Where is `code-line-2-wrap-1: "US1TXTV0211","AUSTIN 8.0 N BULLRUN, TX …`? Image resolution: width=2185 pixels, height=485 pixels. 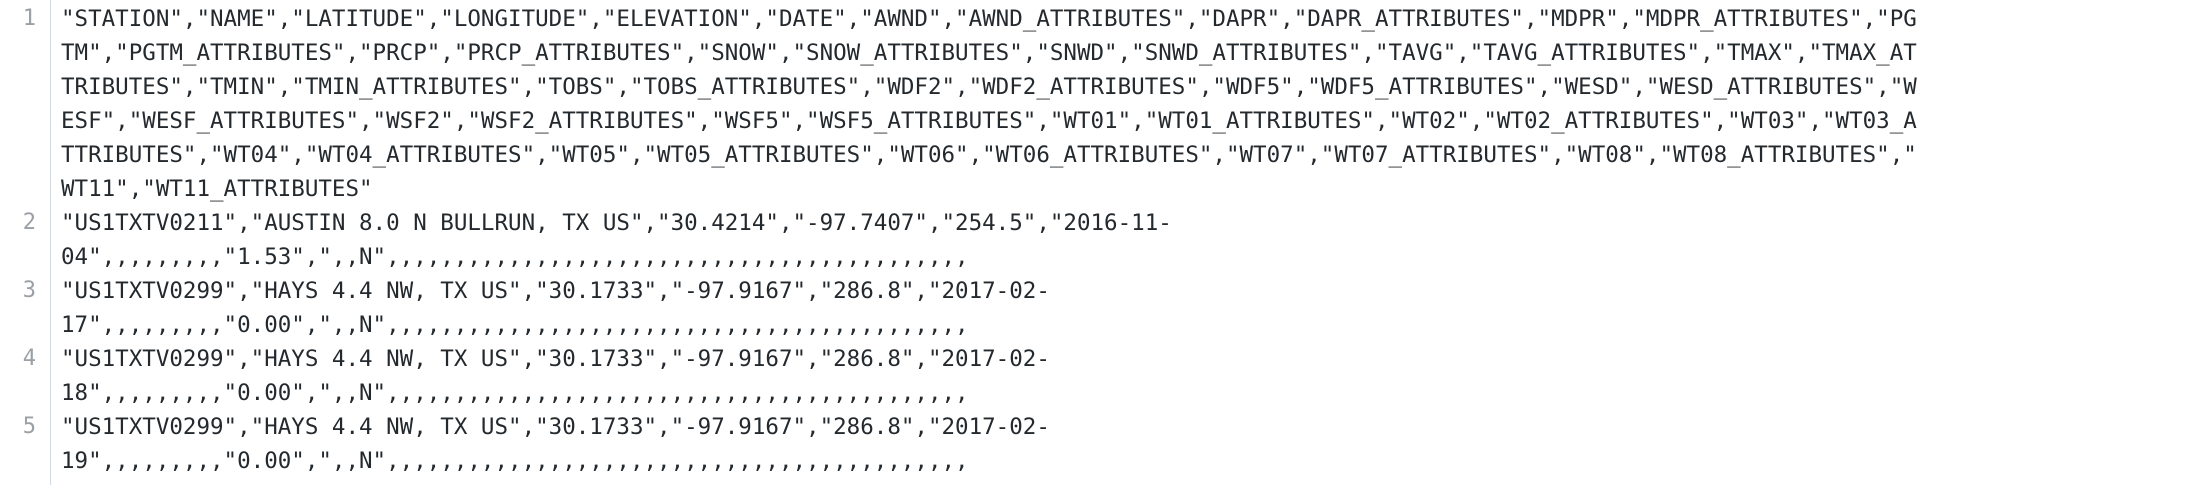
code-line-2-wrap-1: "US1TXTV0211","AUSTIN 8.0 N BULLRUN, TX … is located at coordinates (616, 223).